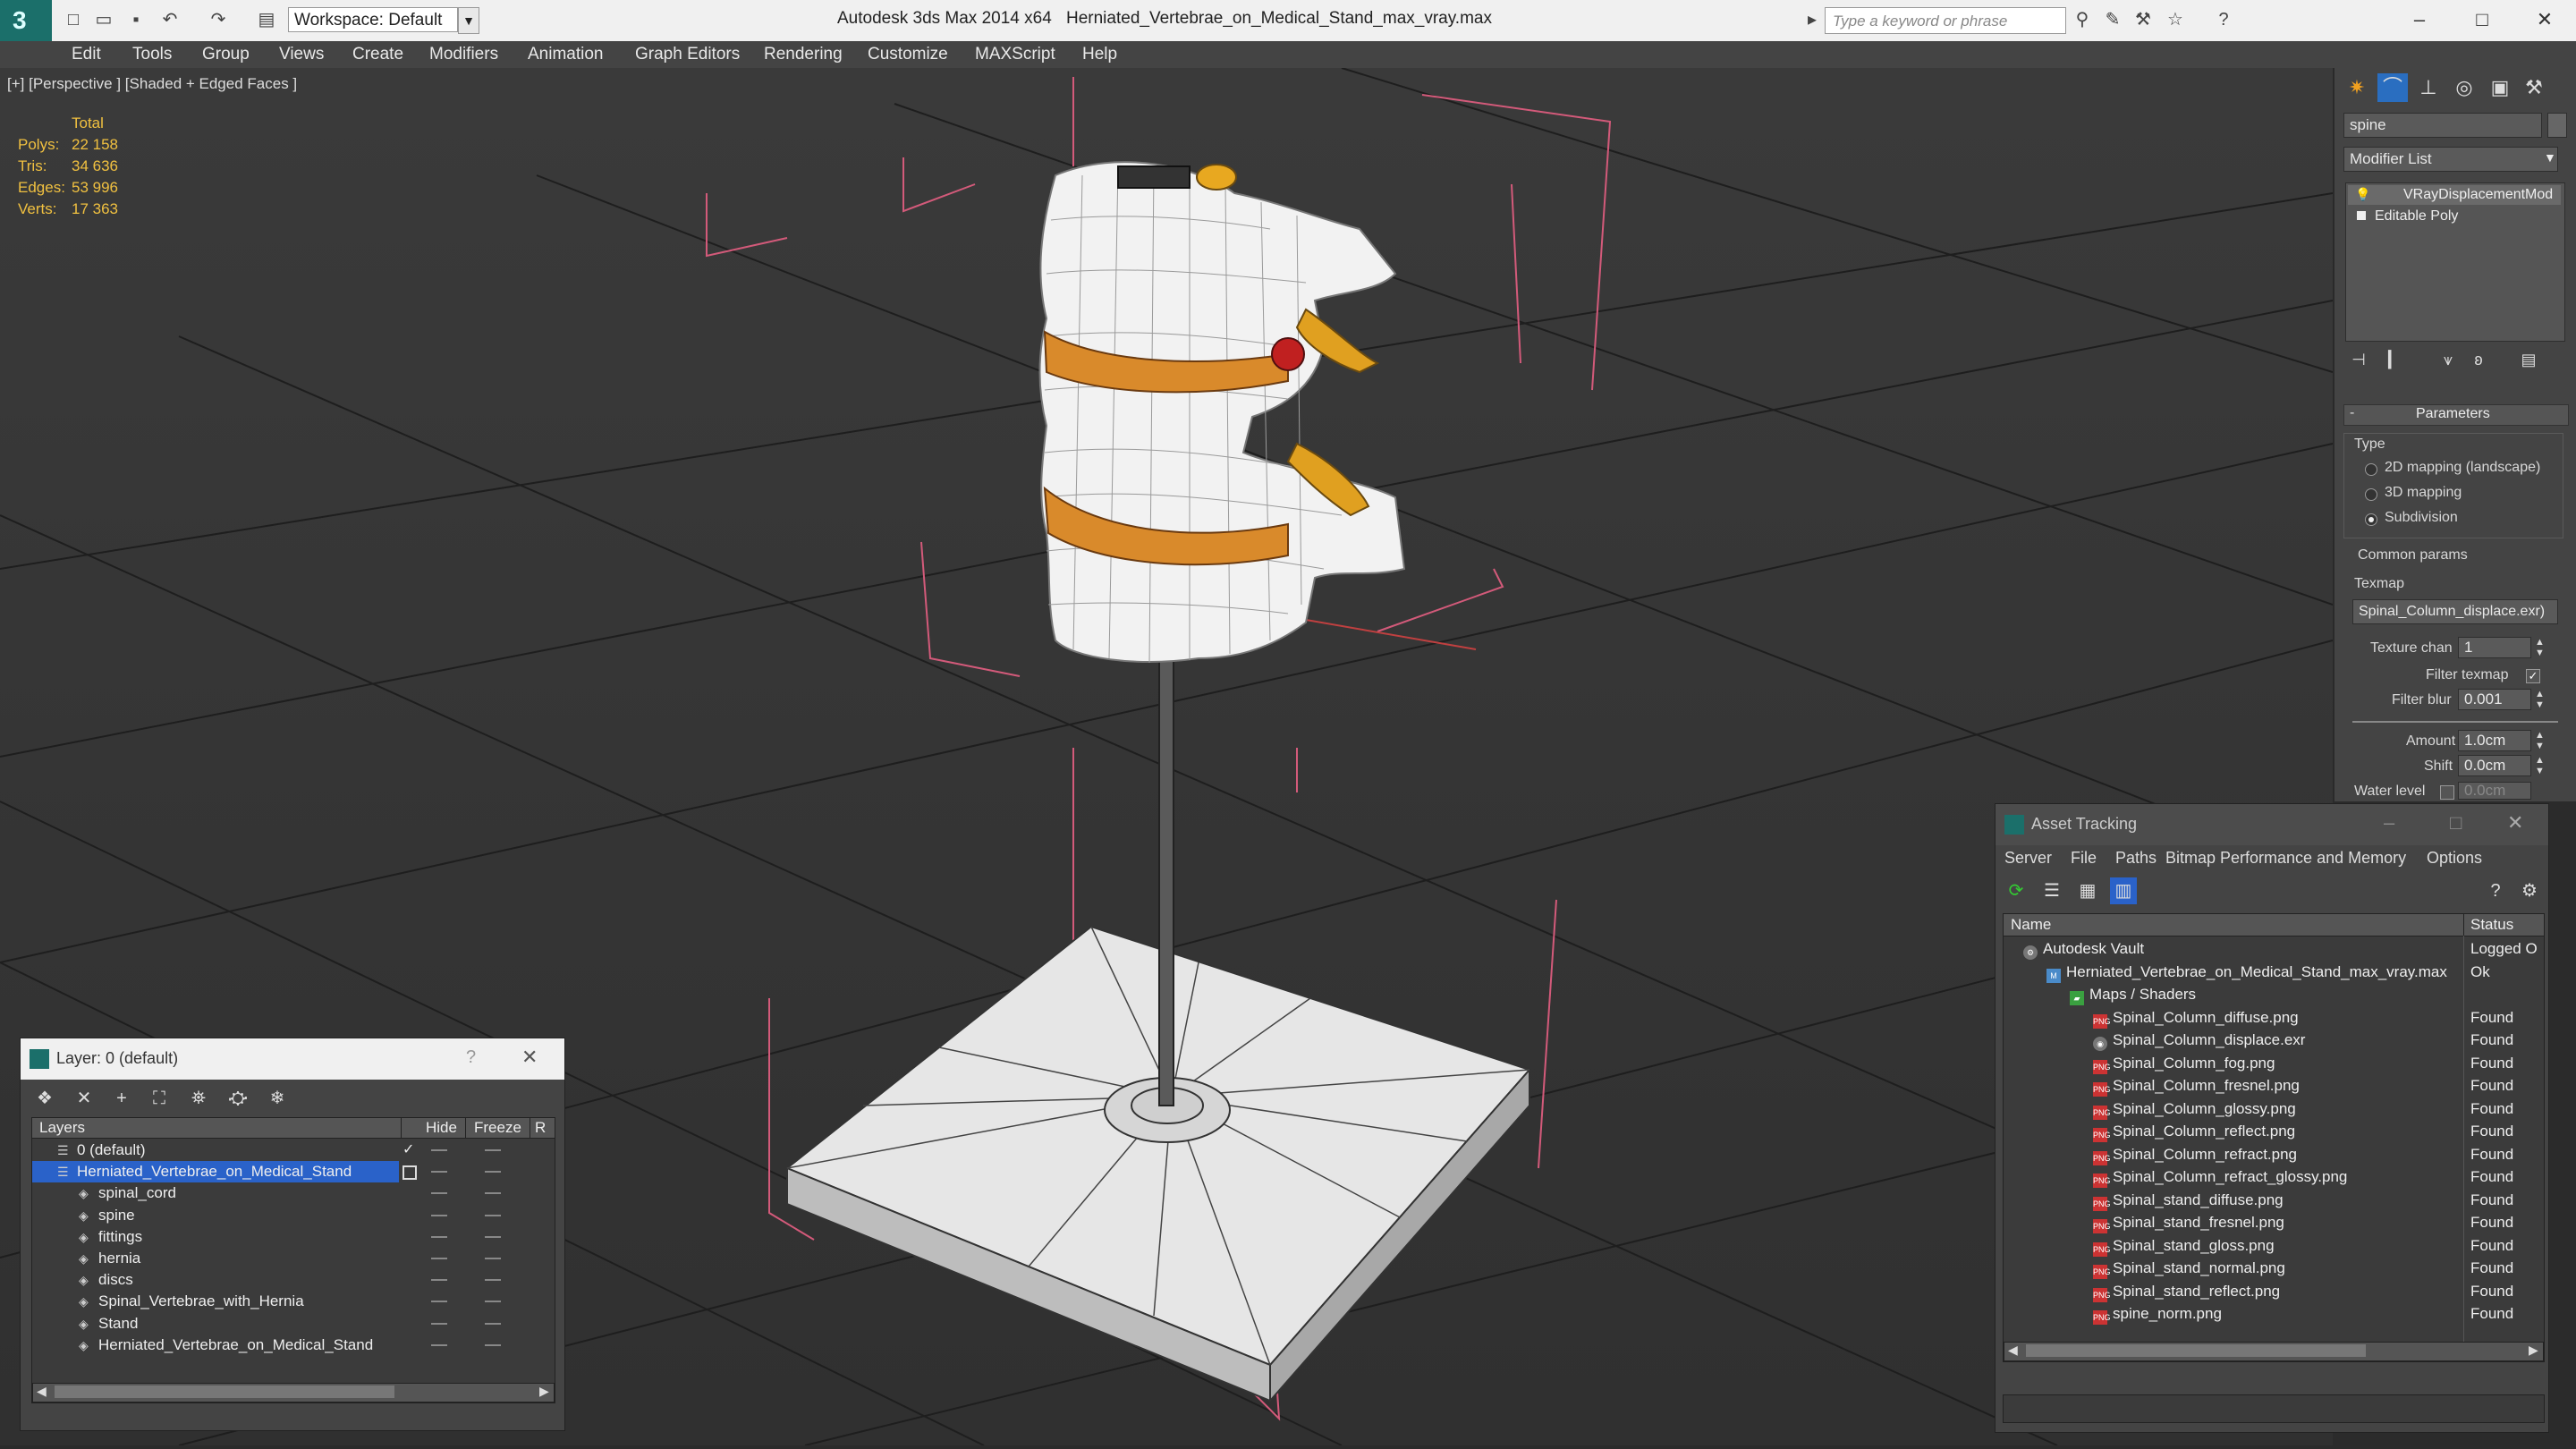  I want to click on asset-row: PNG spine_norm.png Found, so click(2274, 1313).